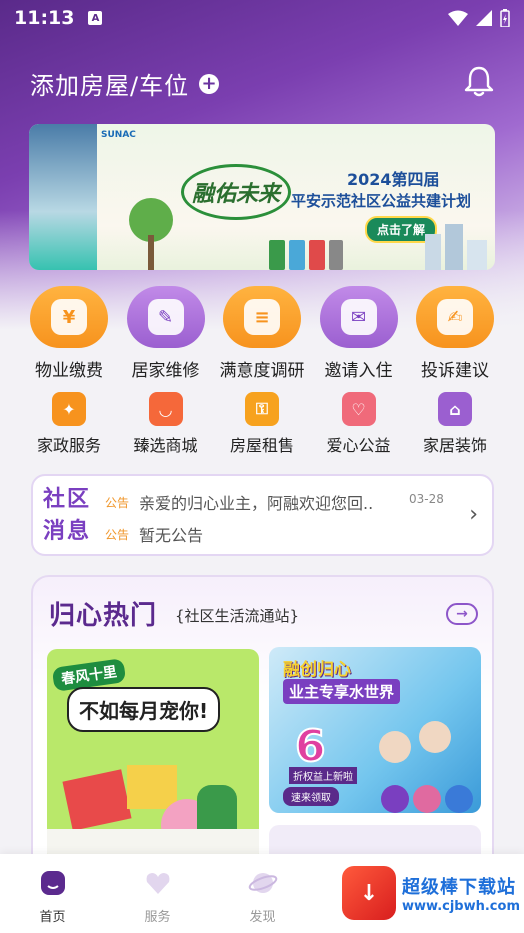 Image resolution: width=524 pixels, height=933 pixels. I want to click on service-survey: ≡ 满意度调研, so click(262, 333).